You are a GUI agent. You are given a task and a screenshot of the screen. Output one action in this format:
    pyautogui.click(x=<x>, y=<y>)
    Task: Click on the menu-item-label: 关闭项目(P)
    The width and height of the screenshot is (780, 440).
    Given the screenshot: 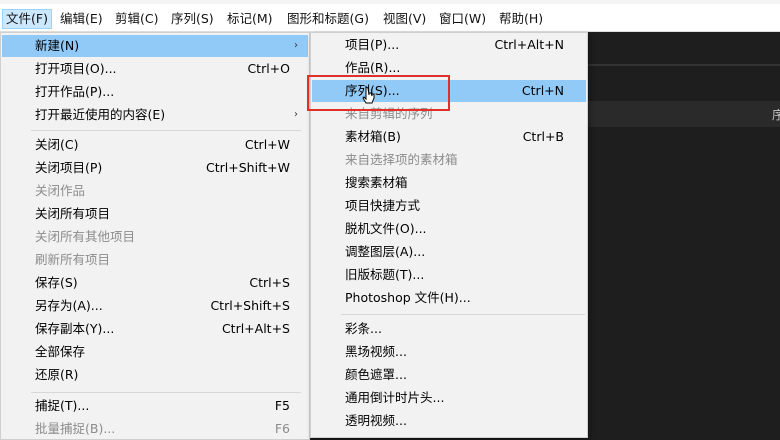 What is the action you would take?
    pyautogui.click(x=69, y=167)
    